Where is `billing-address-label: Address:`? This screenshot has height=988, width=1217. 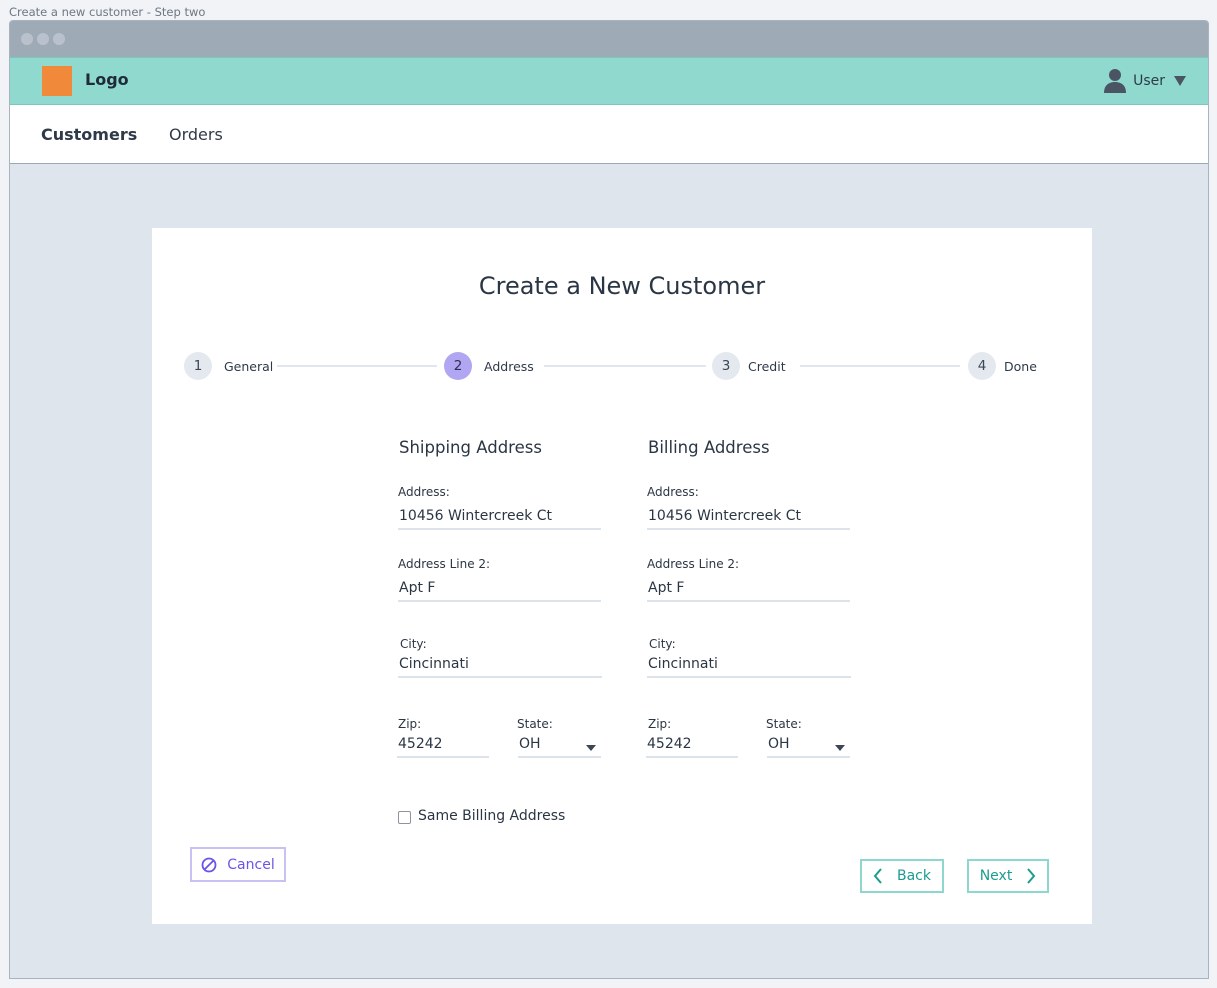 billing-address-label: Address: is located at coordinates (673, 492).